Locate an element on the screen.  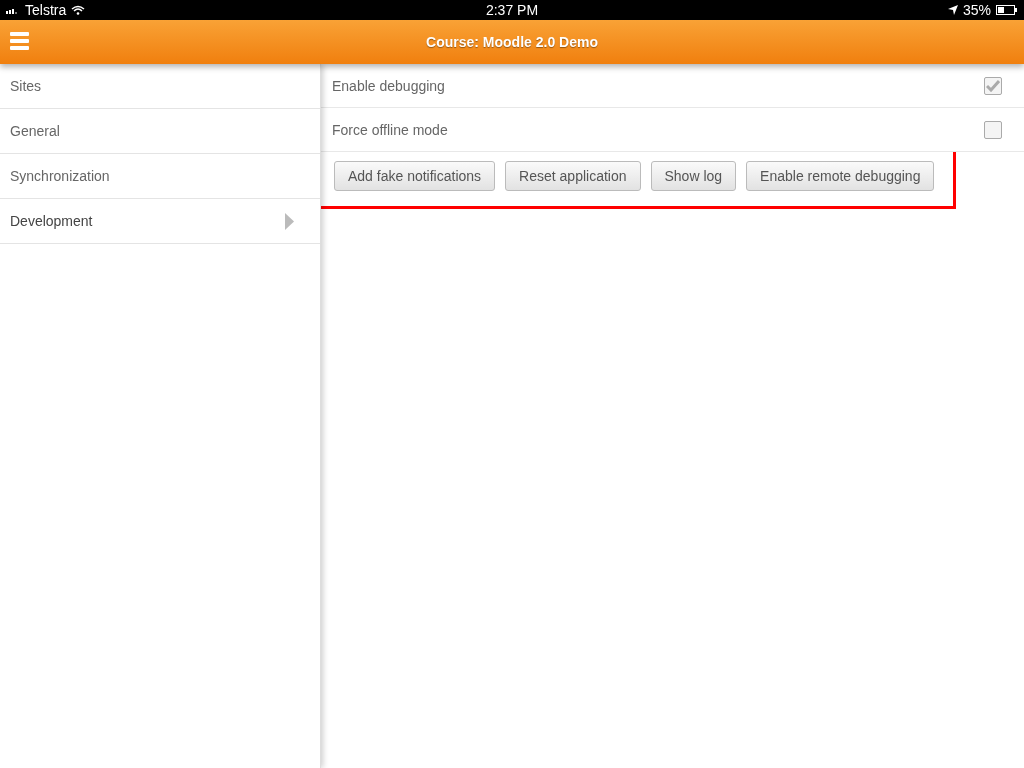
signal-icon is located at coordinates (13, 10).